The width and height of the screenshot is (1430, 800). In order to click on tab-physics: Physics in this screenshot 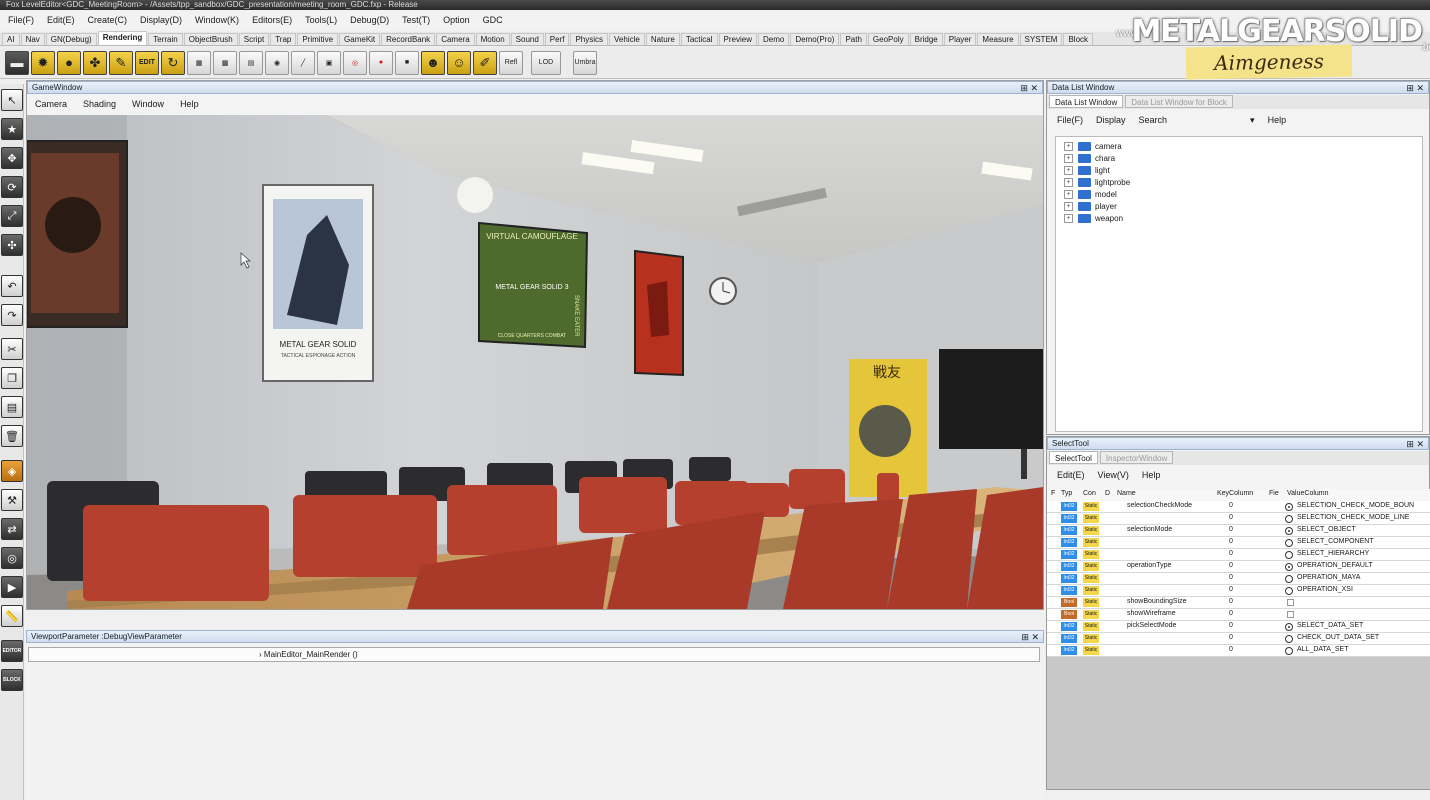, I will do `click(589, 39)`.